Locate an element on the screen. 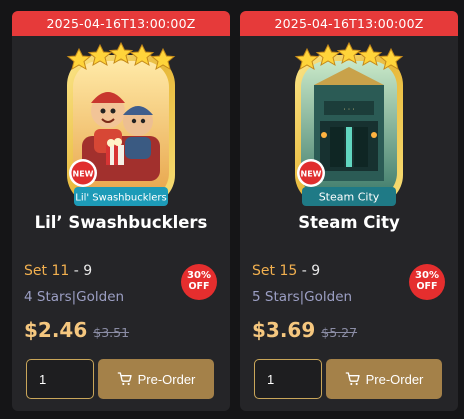 Image resolution: width=464 pixels, height=419 pixels. sticker-lil-swashbucklers-icon: Lil' Swashbucklers NEW is located at coordinates (121, 126).